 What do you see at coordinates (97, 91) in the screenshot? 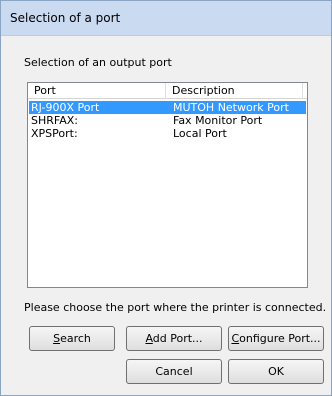
I see `column-header-port: Port` at bounding box center [97, 91].